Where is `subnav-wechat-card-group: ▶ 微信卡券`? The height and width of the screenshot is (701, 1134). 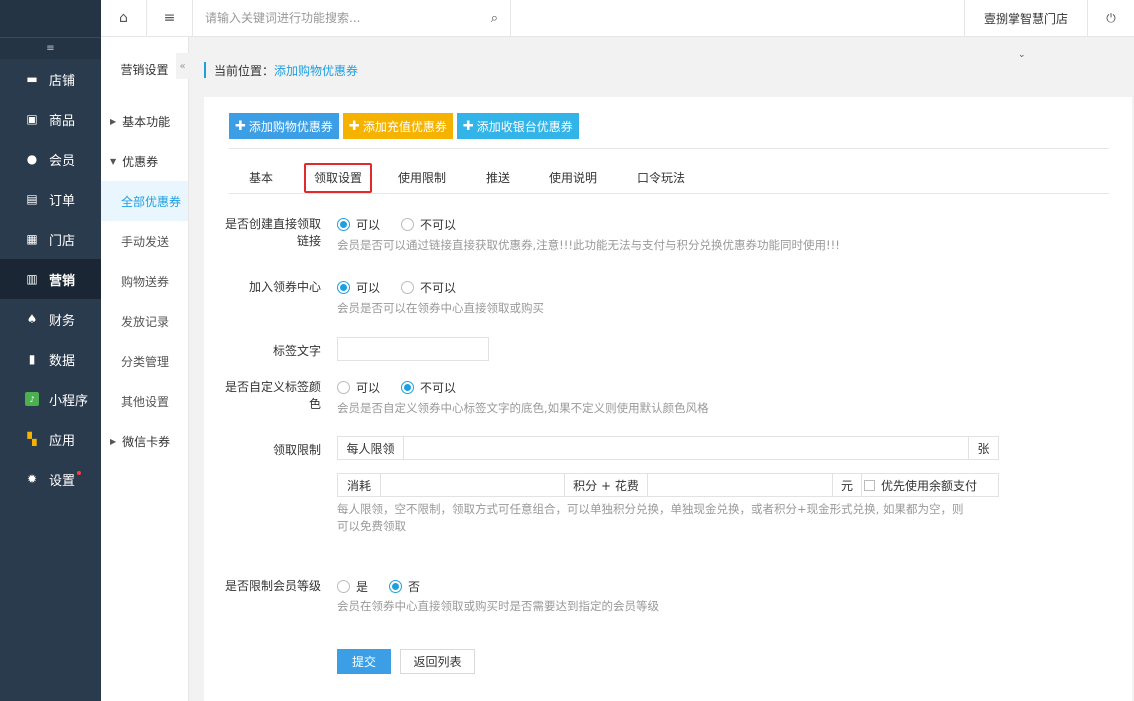 subnav-wechat-card-group: ▶ 微信卡券 is located at coordinates (144, 441).